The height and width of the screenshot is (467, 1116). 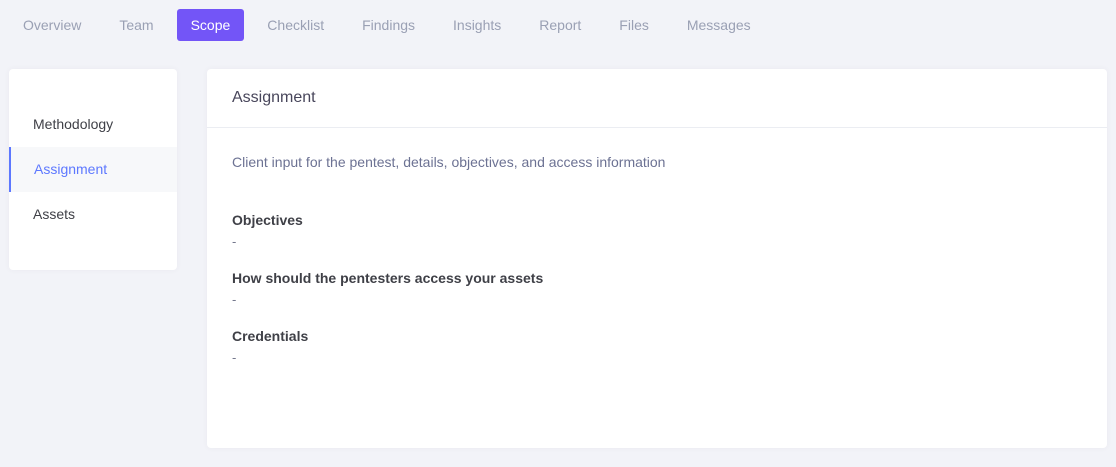 I want to click on tab-insights: Insights, so click(x=477, y=25).